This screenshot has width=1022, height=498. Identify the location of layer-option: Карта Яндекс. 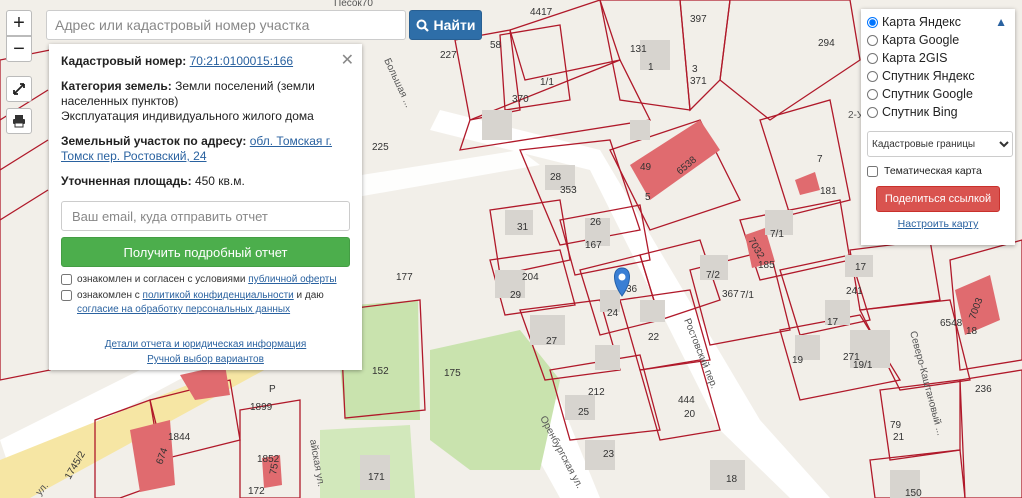
(938, 22).